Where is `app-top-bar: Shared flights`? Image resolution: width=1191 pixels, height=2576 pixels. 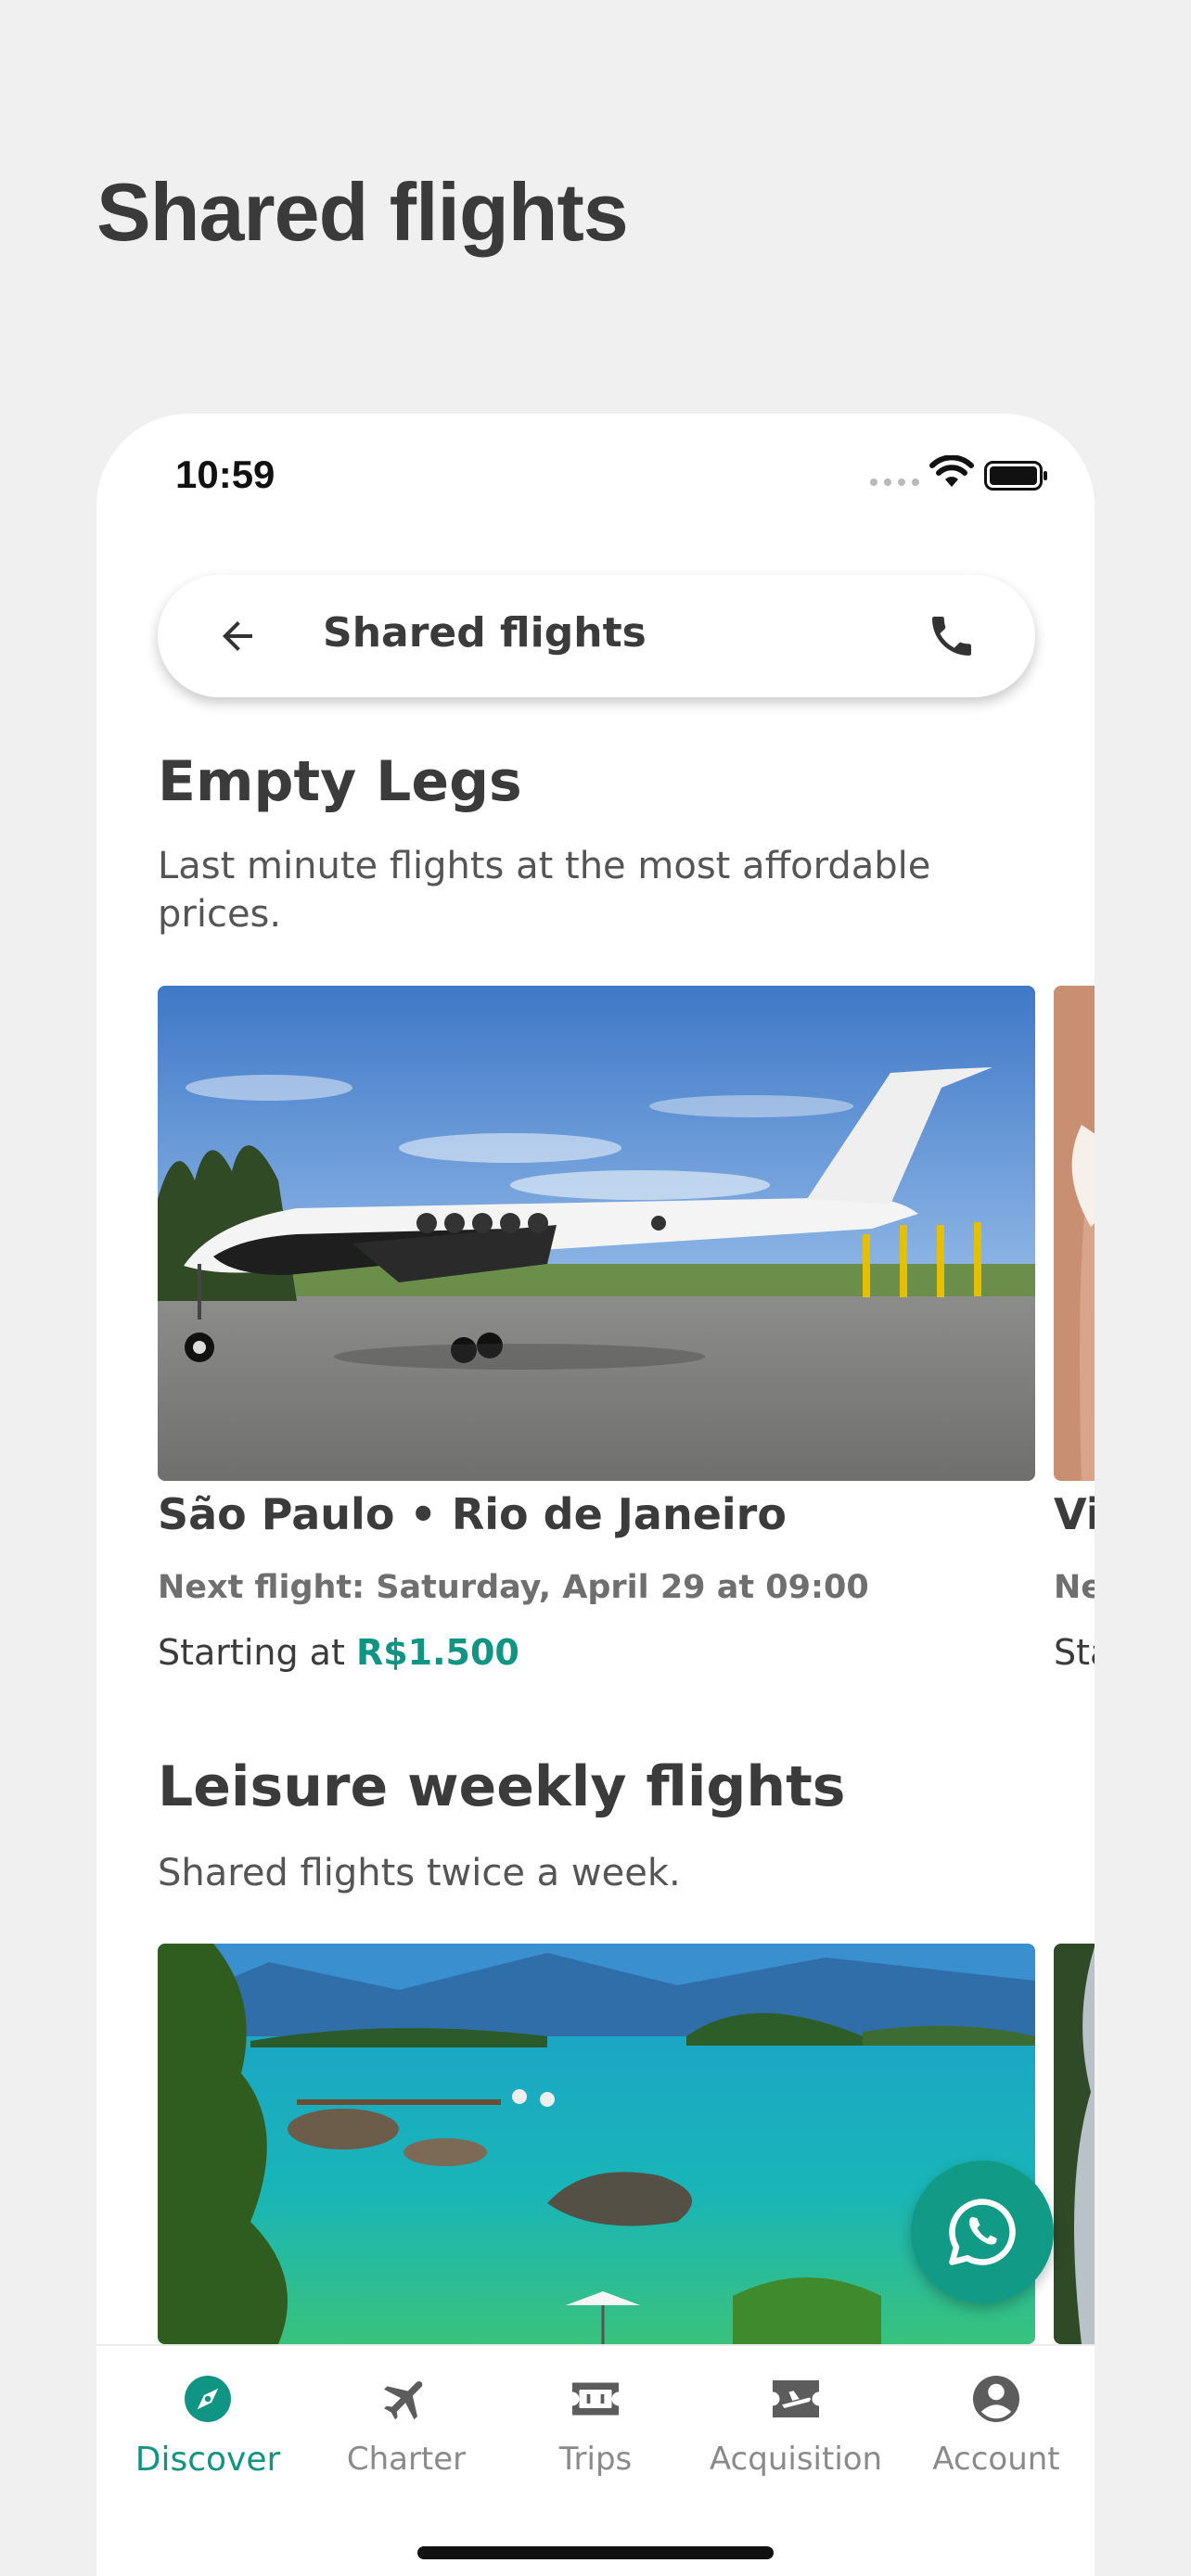 app-top-bar: Shared flights is located at coordinates (597, 636).